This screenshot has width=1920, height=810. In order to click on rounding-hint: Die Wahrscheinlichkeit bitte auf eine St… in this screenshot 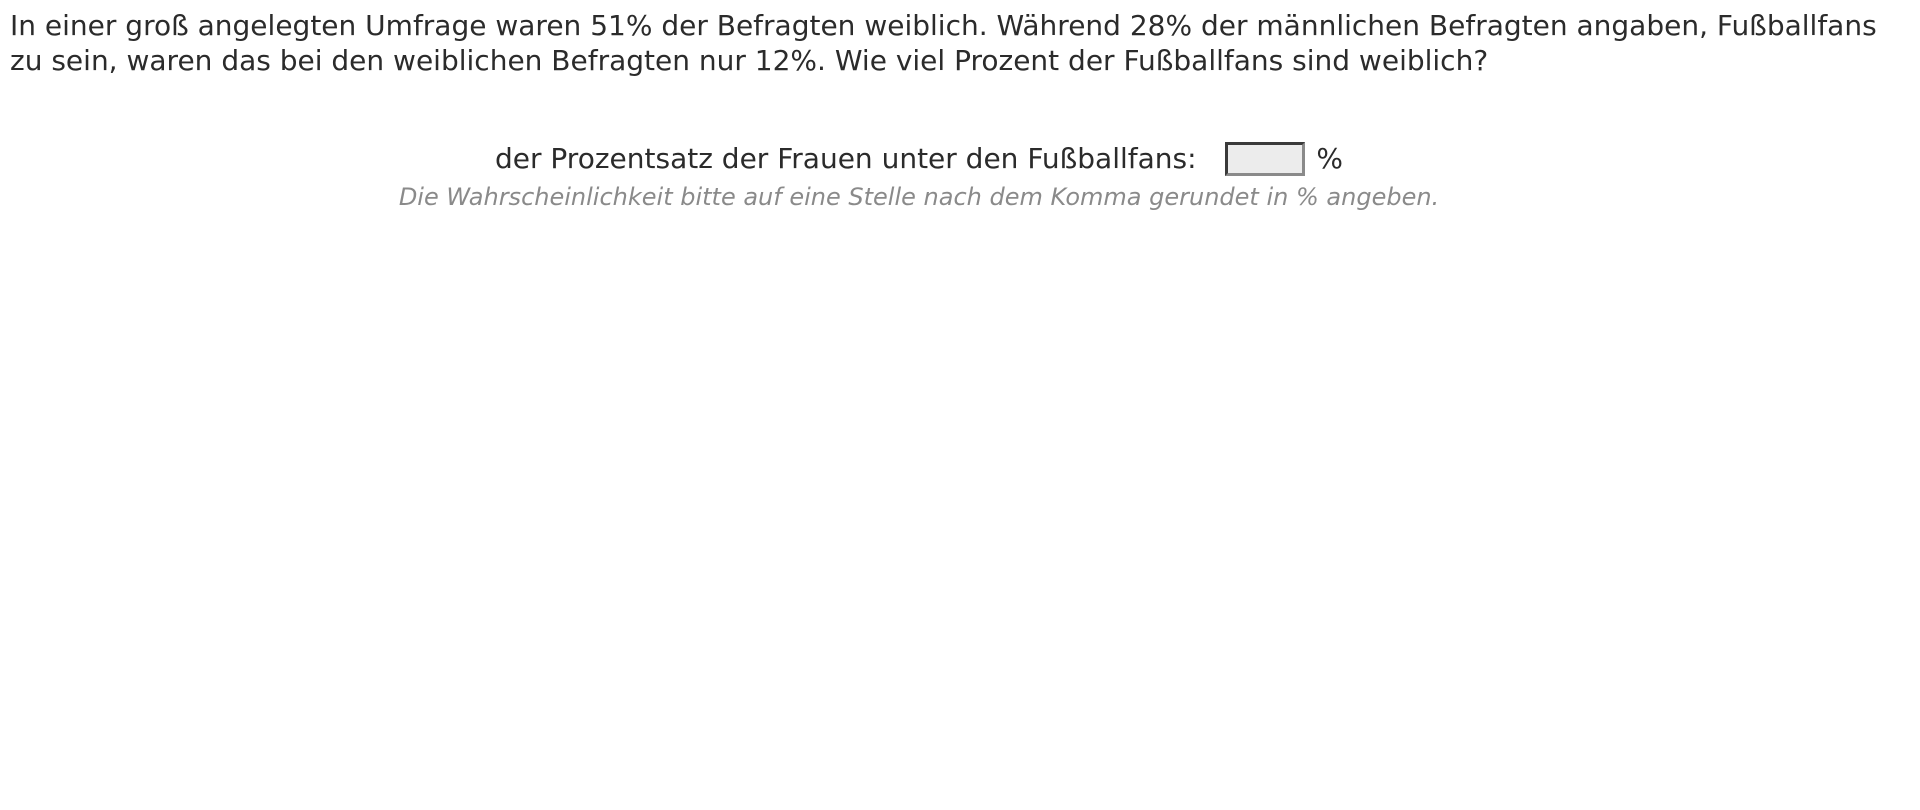, I will do `click(919, 197)`.